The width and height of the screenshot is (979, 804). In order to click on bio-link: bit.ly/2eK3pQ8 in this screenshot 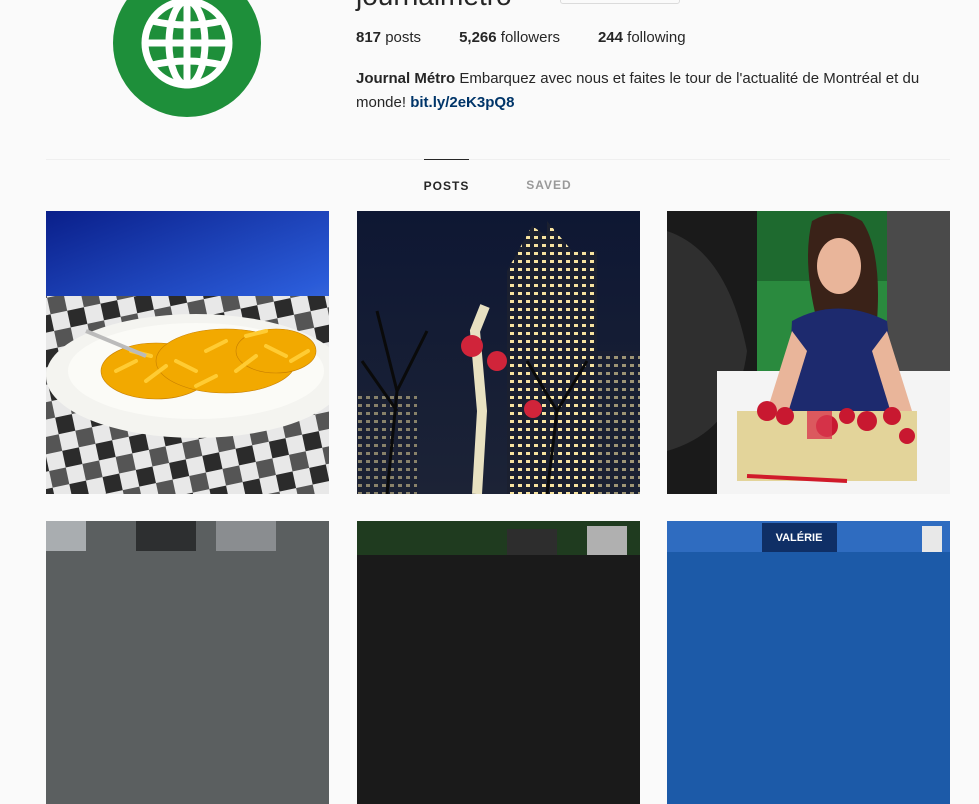, I will do `click(462, 102)`.